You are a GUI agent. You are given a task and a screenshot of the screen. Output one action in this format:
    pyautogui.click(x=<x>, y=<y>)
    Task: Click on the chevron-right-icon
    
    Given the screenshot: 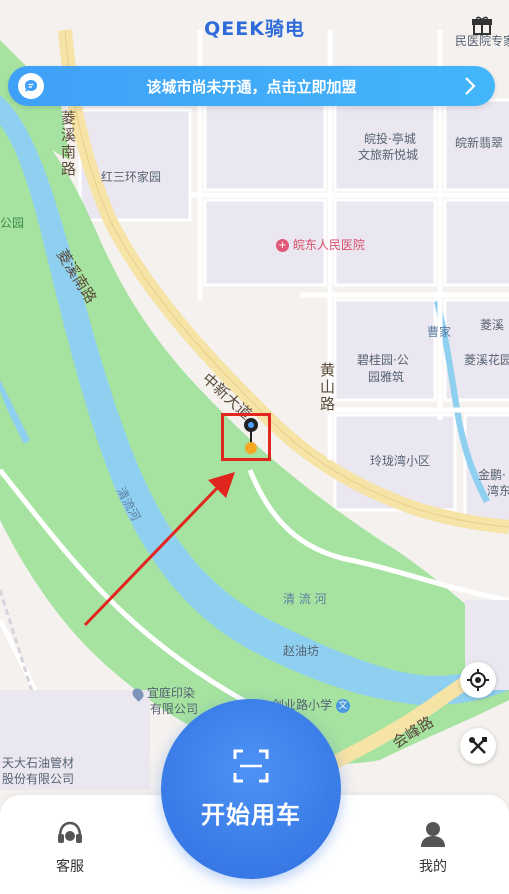 What is the action you would take?
    pyautogui.click(x=470, y=86)
    